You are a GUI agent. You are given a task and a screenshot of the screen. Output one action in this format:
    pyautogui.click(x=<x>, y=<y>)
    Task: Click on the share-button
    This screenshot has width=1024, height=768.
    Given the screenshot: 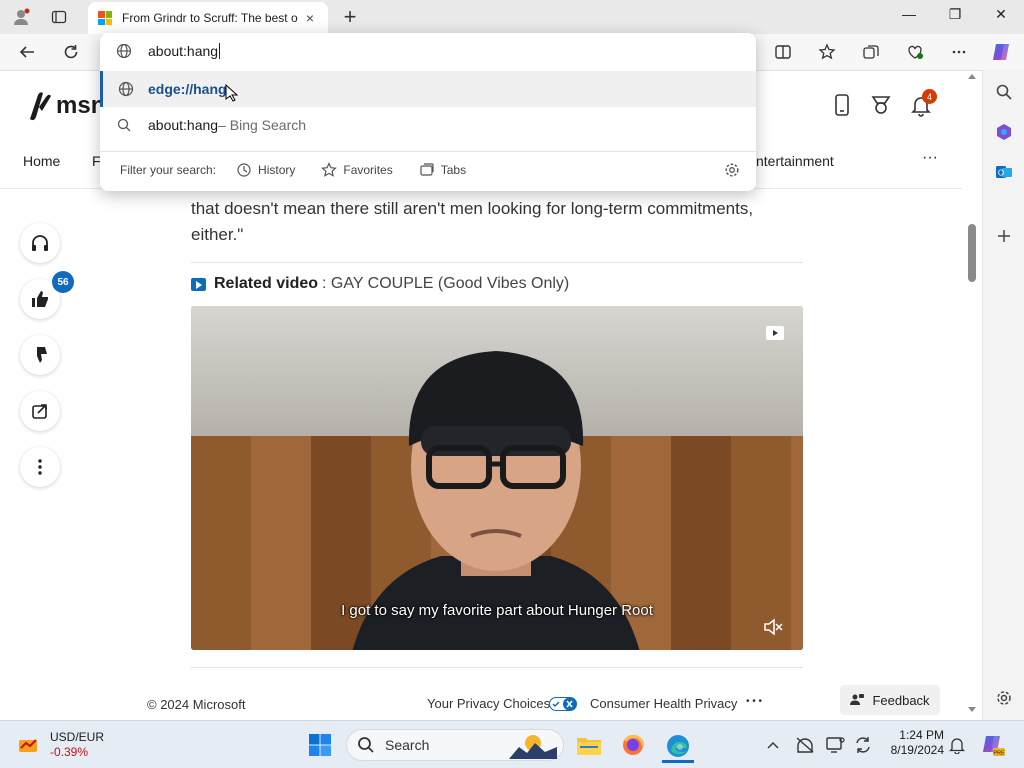 What is the action you would take?
    pyautogui.click(x=40, y=411)
    